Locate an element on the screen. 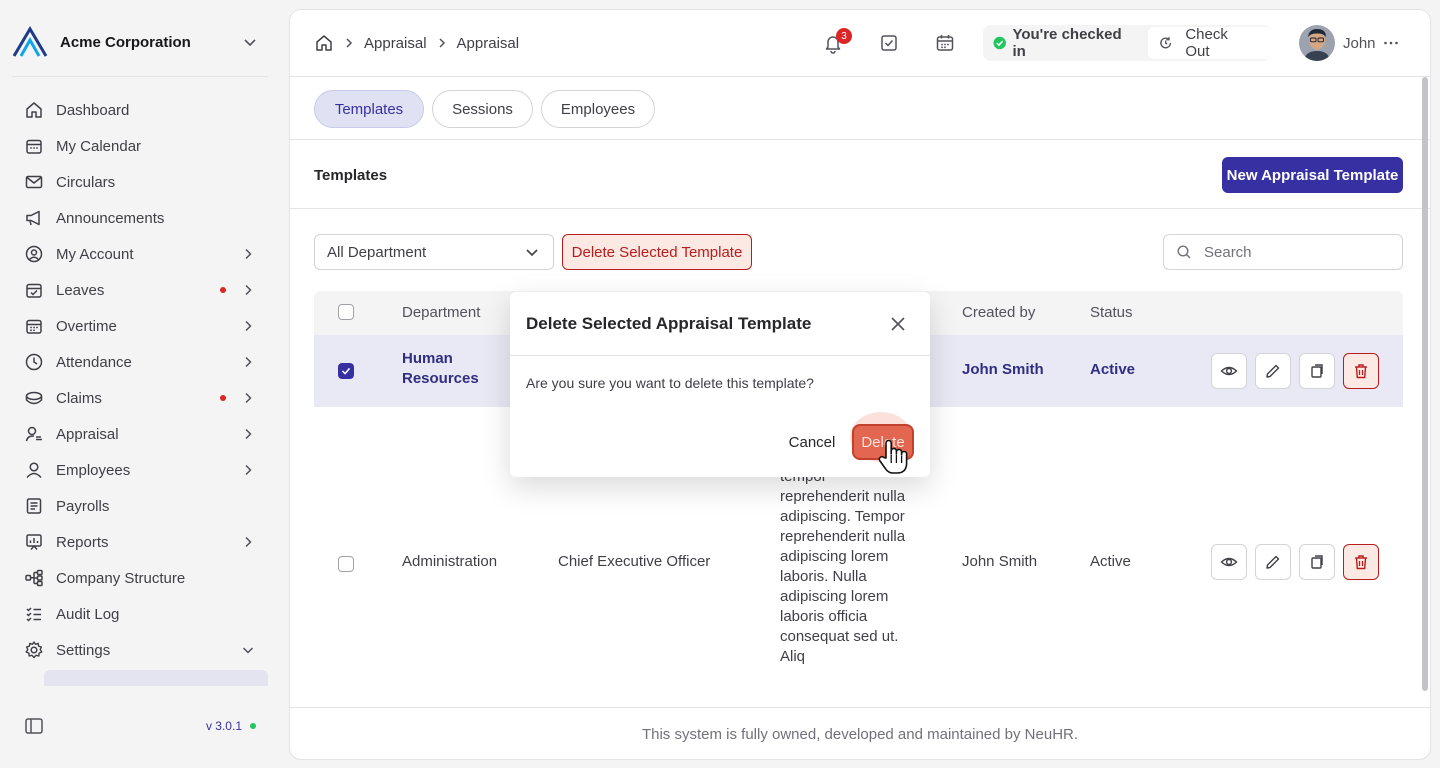 The height and width of the screenshot is (768, 1440). task-check-icon is located at coordinates (889, 43).